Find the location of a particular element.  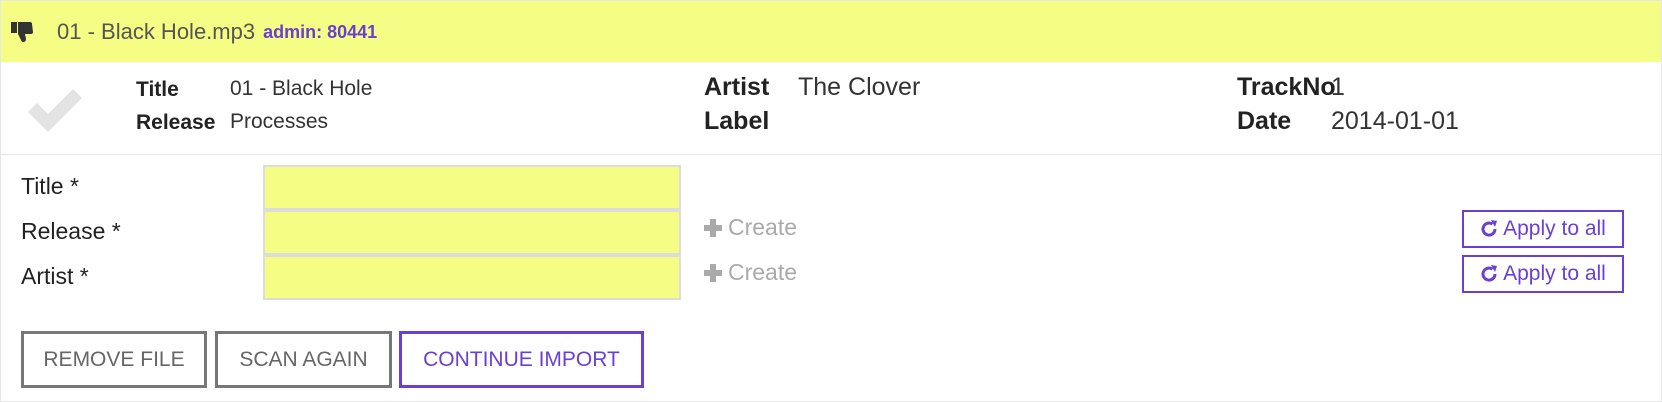

meta-date-key: Date is located at coordinates (1264, 121).